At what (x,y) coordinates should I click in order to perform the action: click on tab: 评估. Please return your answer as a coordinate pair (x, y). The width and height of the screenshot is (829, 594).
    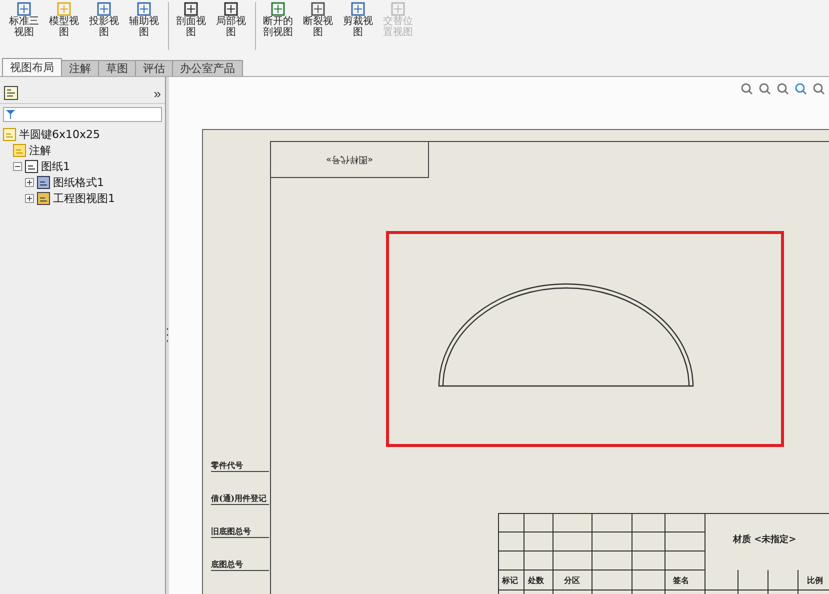
    Looking at the image, I should click on (154, 68).